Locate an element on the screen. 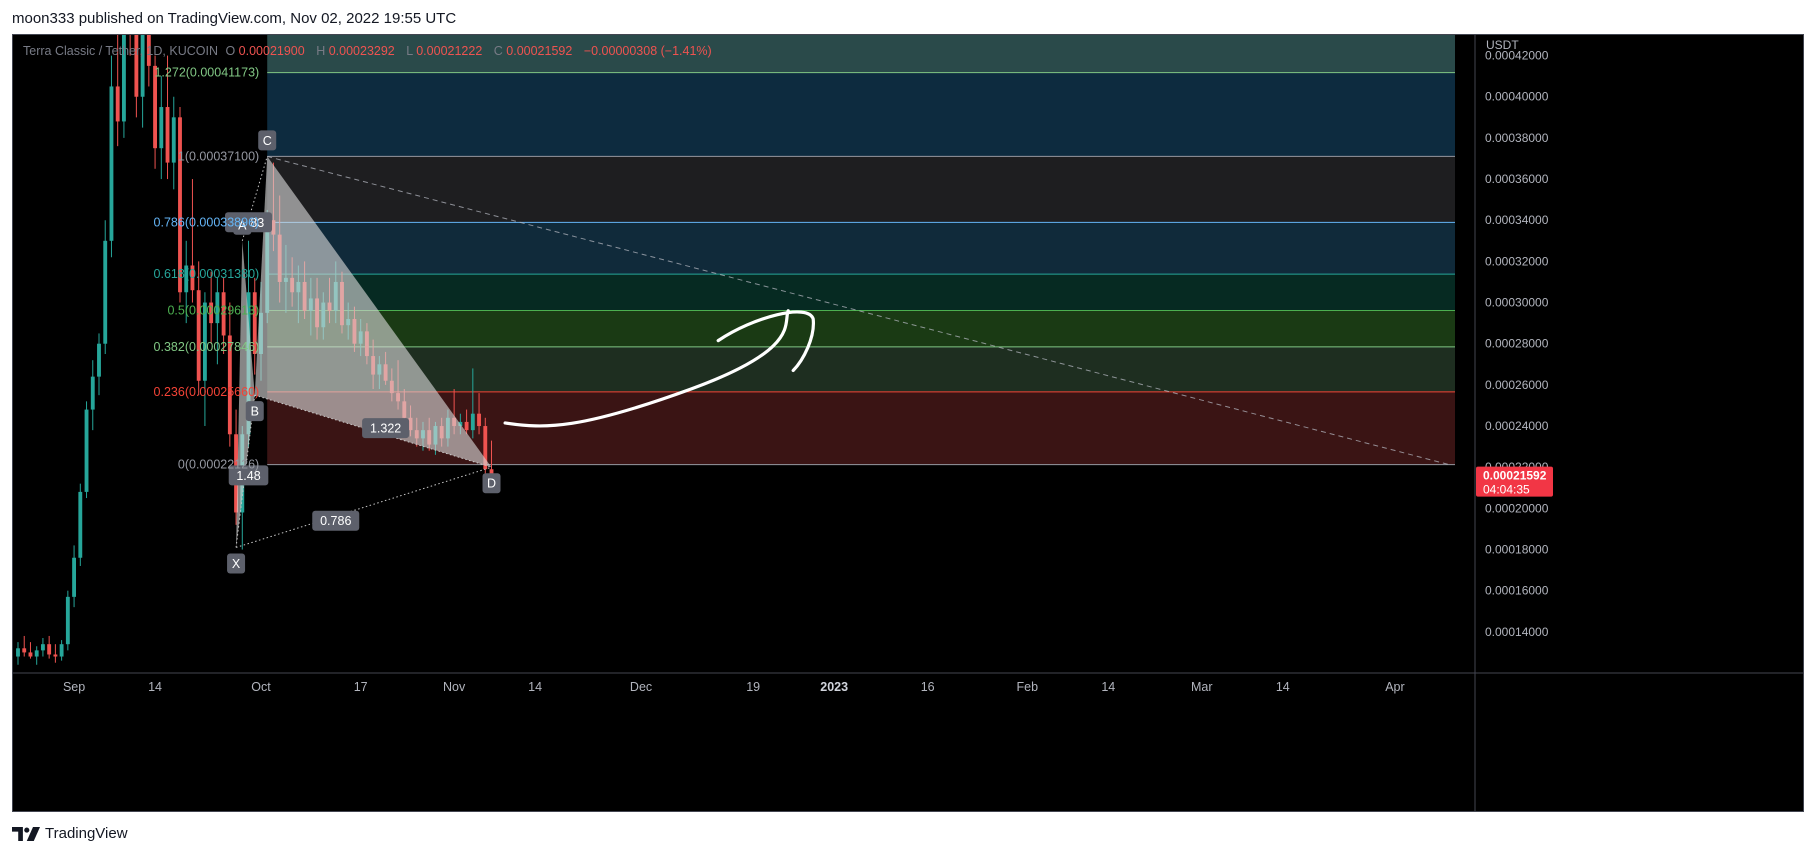 This screenshot has width=1814, height=856. time-tick-label: 16 is located at coordinates (928, 687).